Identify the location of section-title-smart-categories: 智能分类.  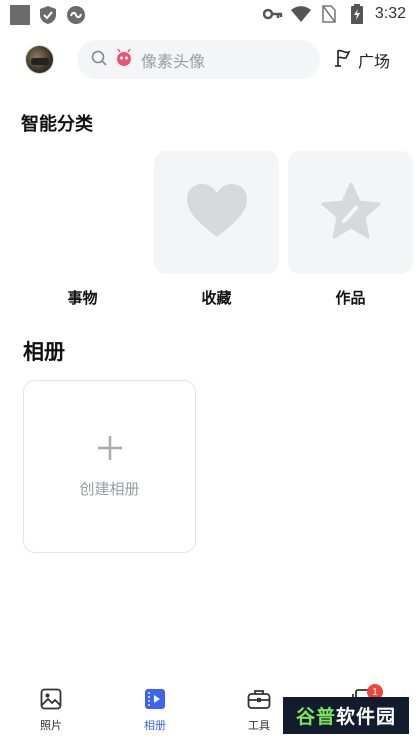
(57, 124).